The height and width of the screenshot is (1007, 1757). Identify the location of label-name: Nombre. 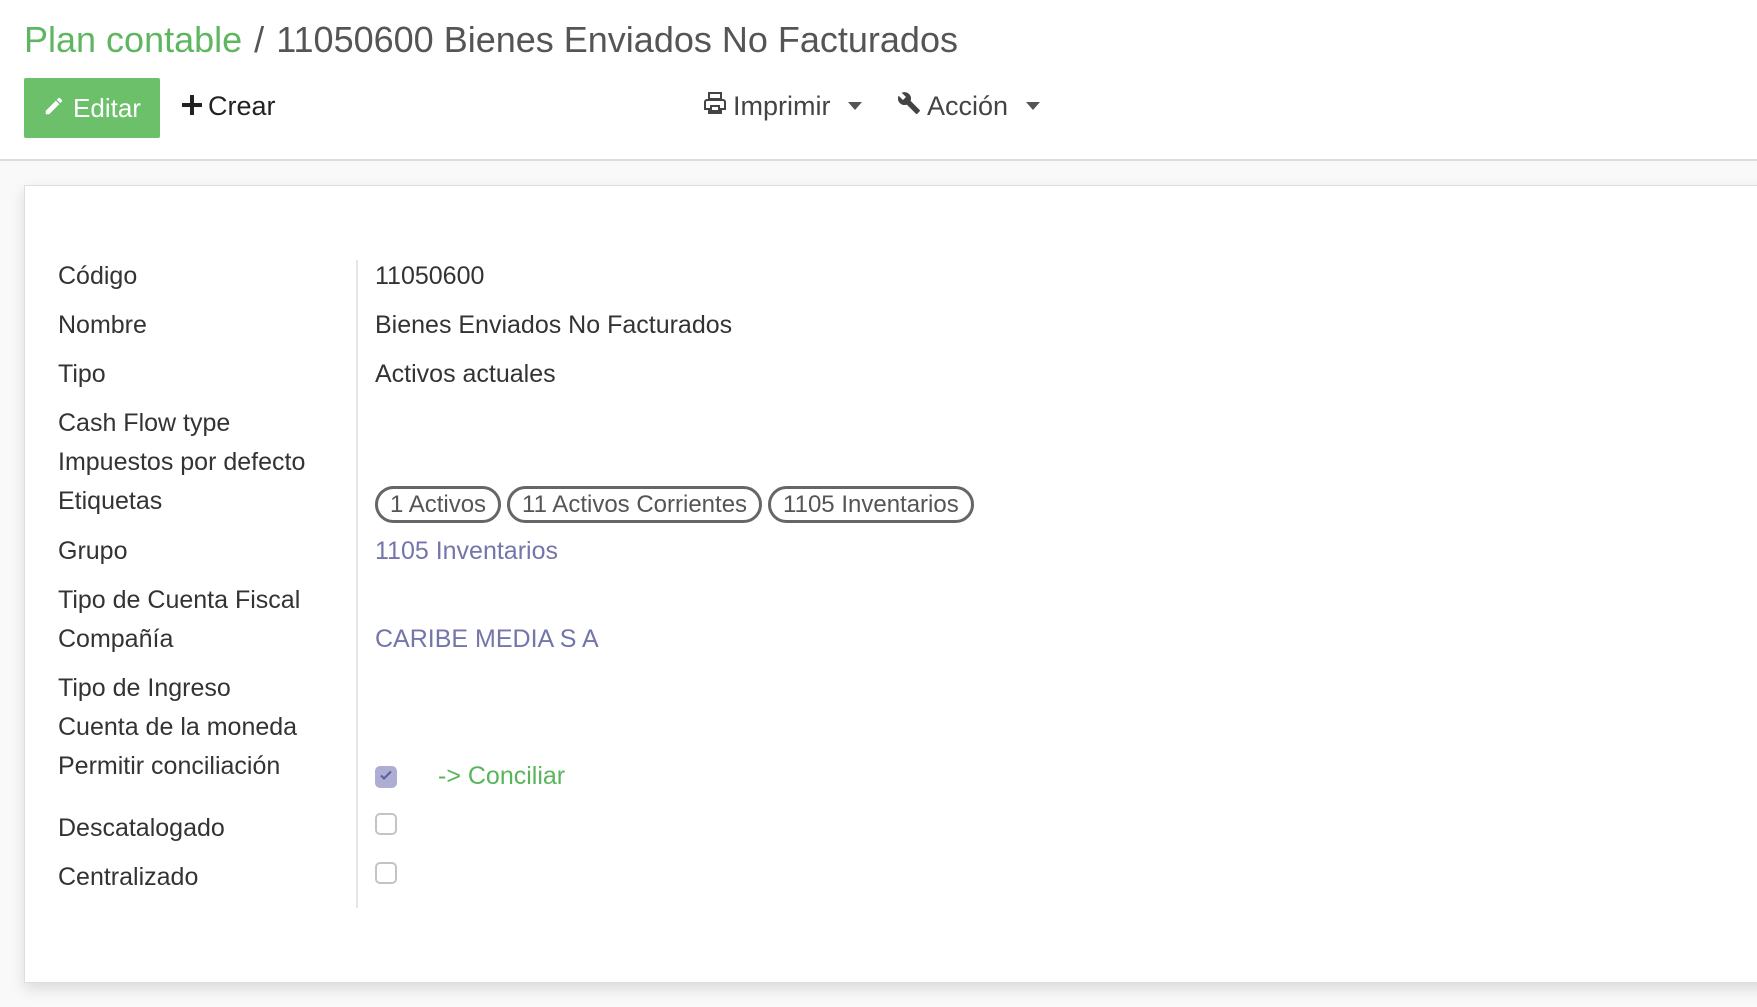
(102, 325).